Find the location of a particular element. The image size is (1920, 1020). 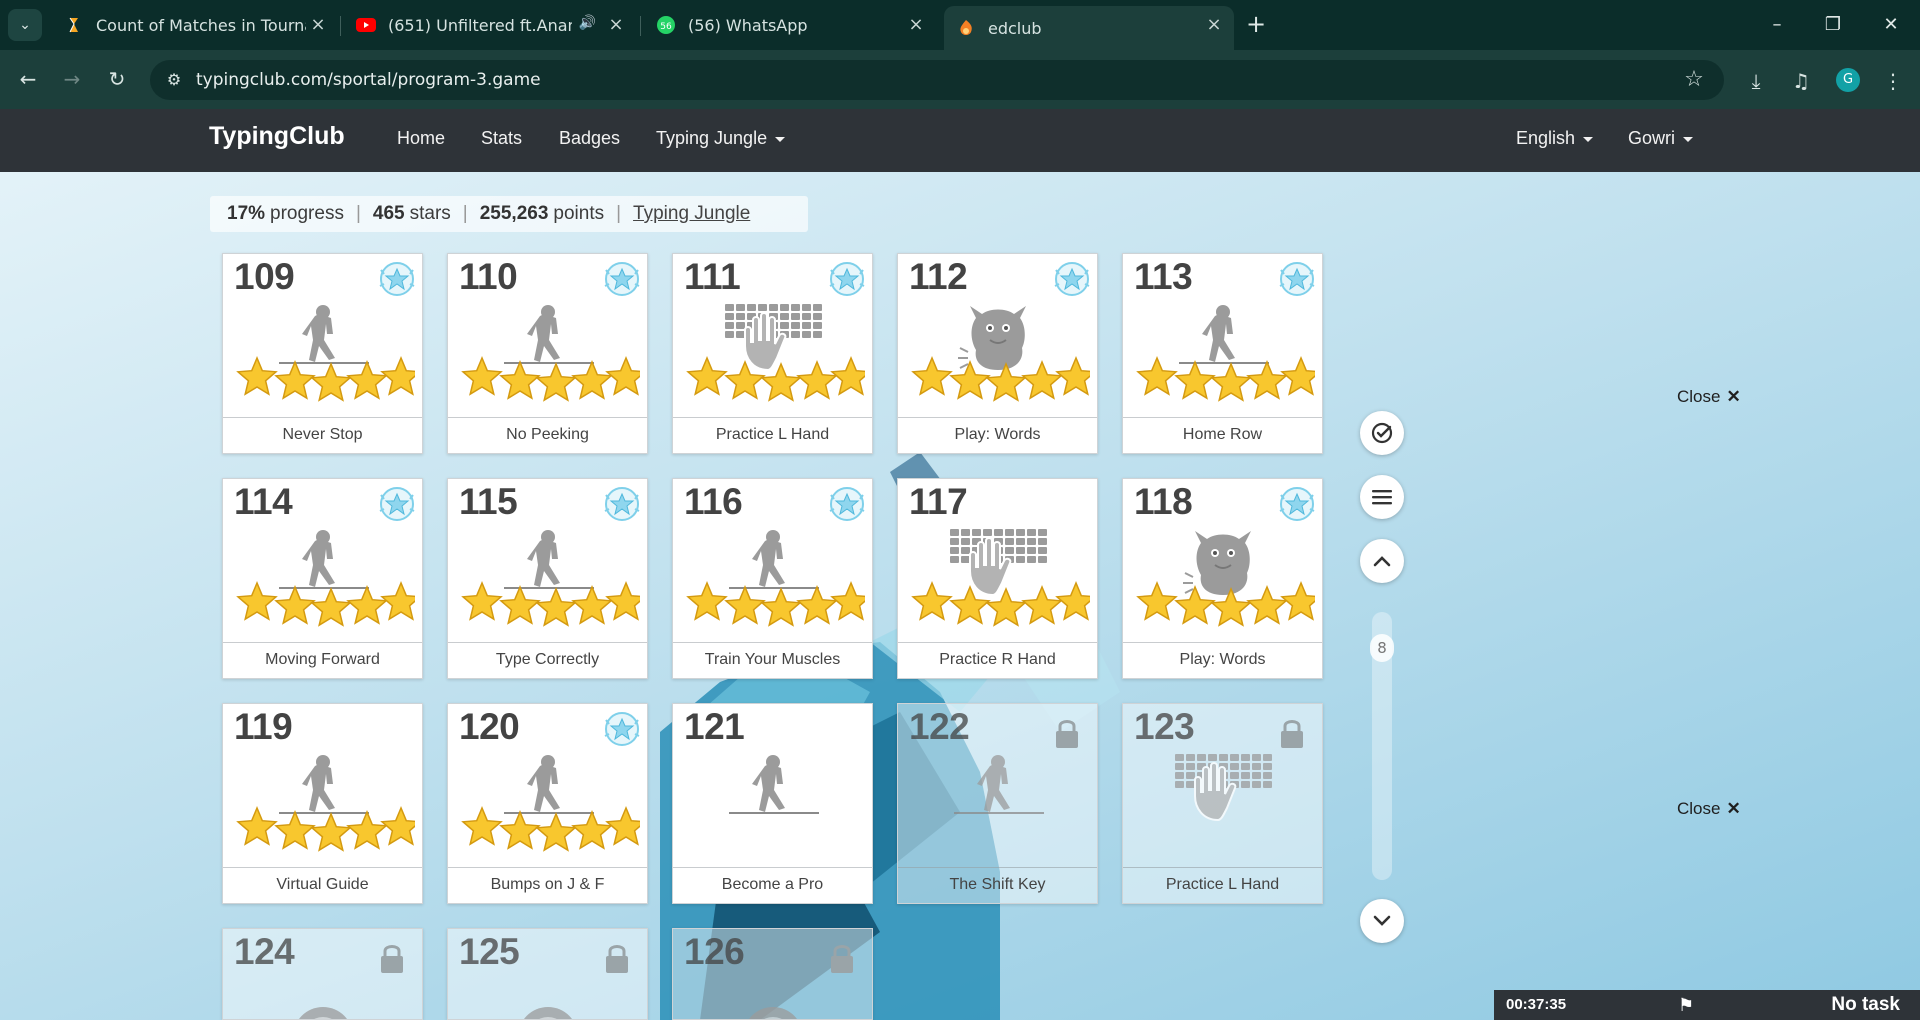

progress-label: progress is located at coordinates (307, 213).